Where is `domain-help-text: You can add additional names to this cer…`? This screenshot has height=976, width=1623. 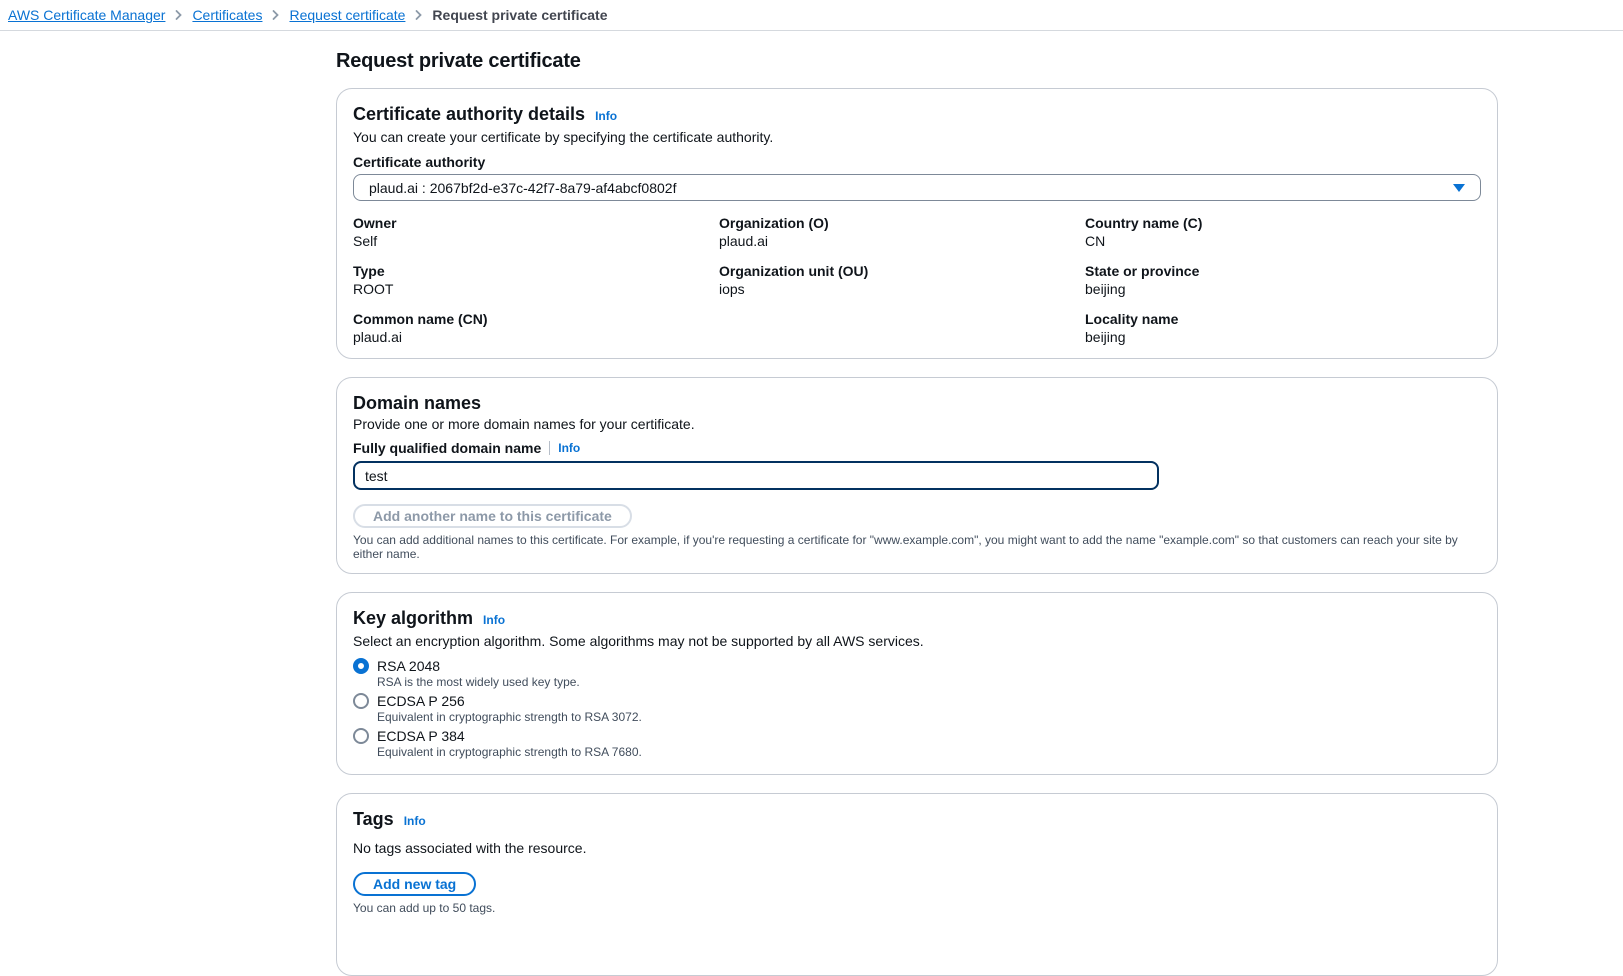 domain-help-text: You can add additional names to this cer… is located at coordinates (905, 547).